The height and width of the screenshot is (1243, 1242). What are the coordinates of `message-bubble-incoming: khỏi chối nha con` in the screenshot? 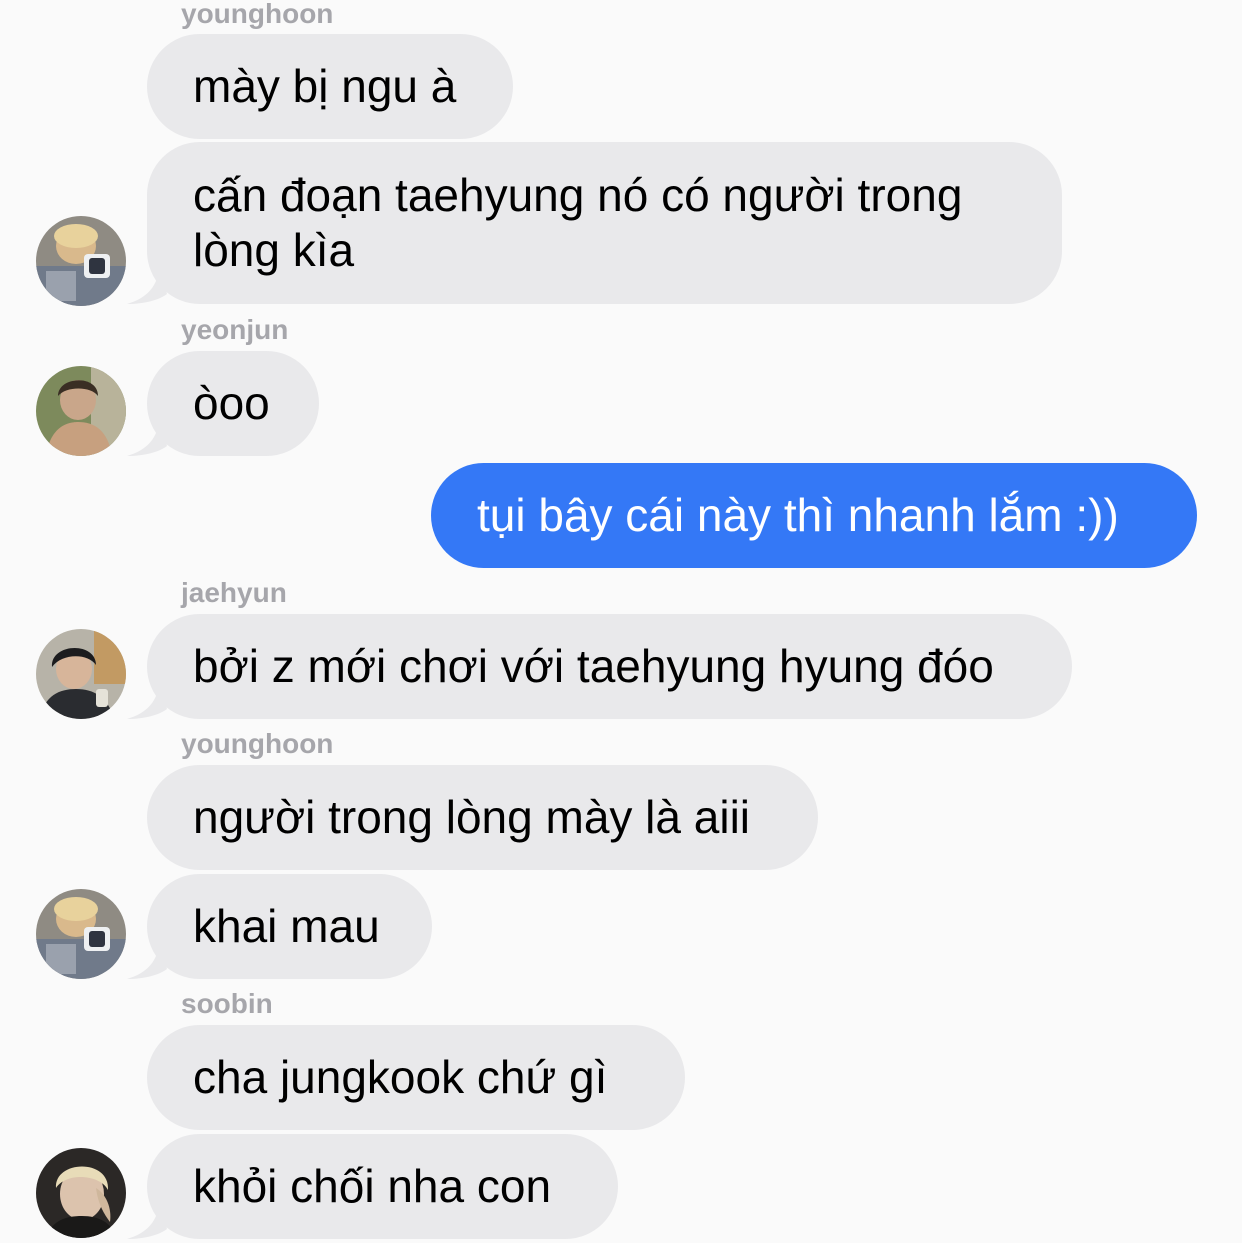 It's located at (382, 1186).